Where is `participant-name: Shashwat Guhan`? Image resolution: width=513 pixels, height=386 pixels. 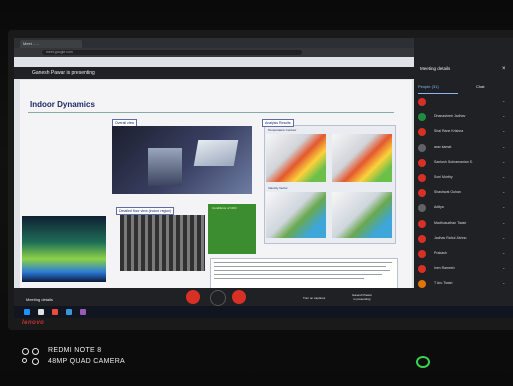 participant-name: Shashwat Guhan is located at coordinates (447, 192).